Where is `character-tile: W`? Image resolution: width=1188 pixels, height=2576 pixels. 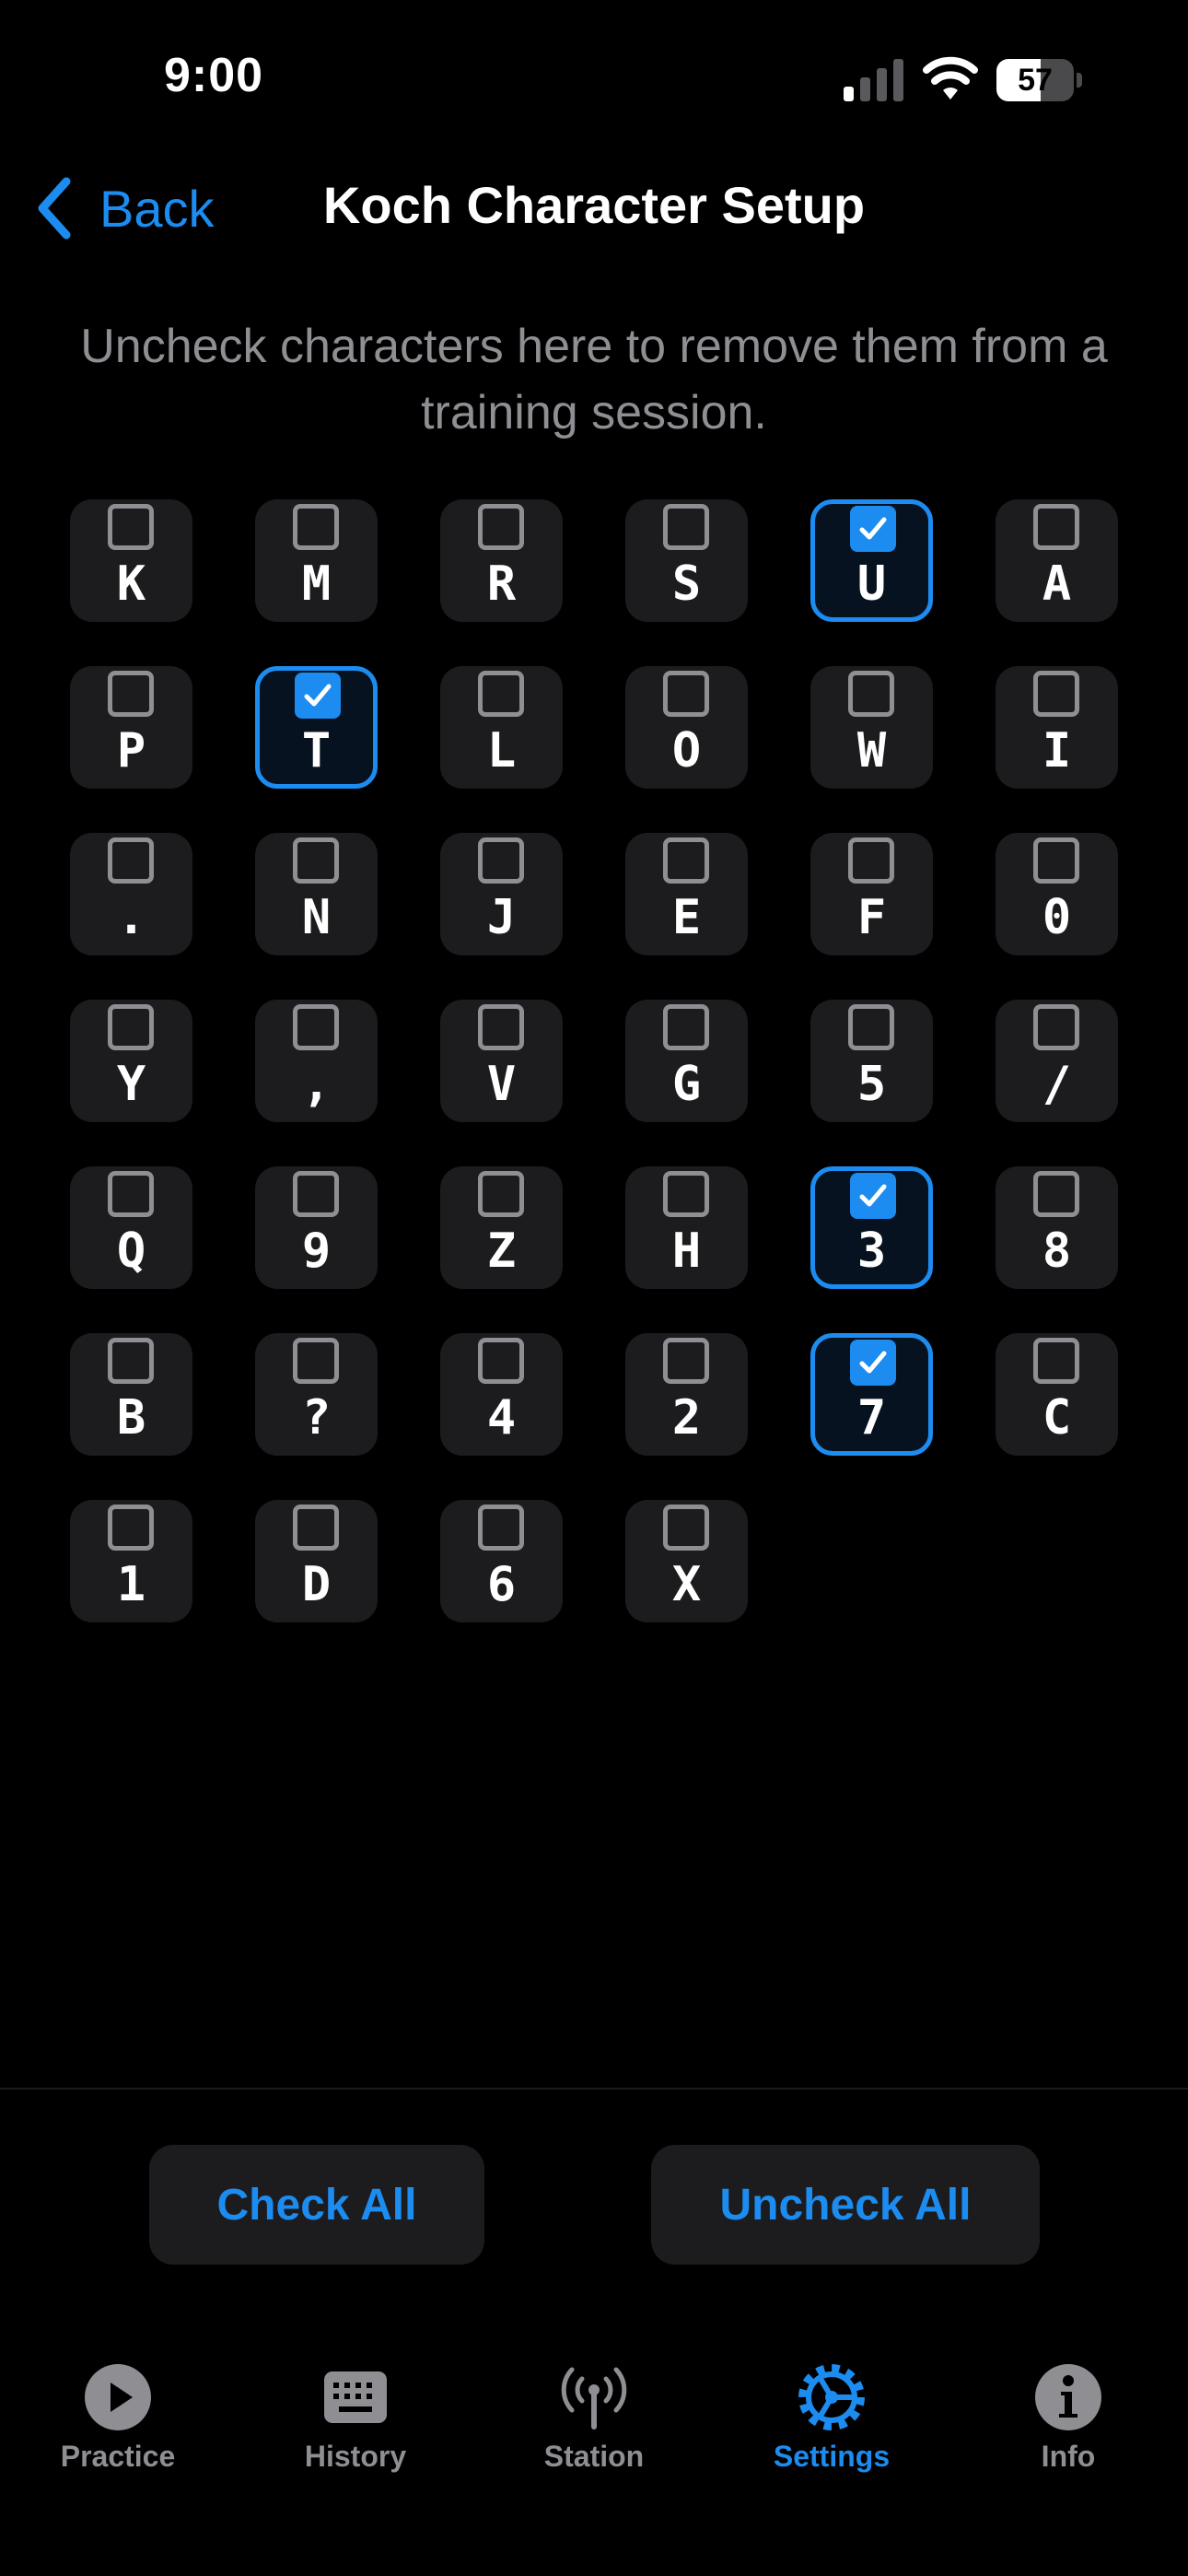 character-tile: W is located at coordinates (871, 727).